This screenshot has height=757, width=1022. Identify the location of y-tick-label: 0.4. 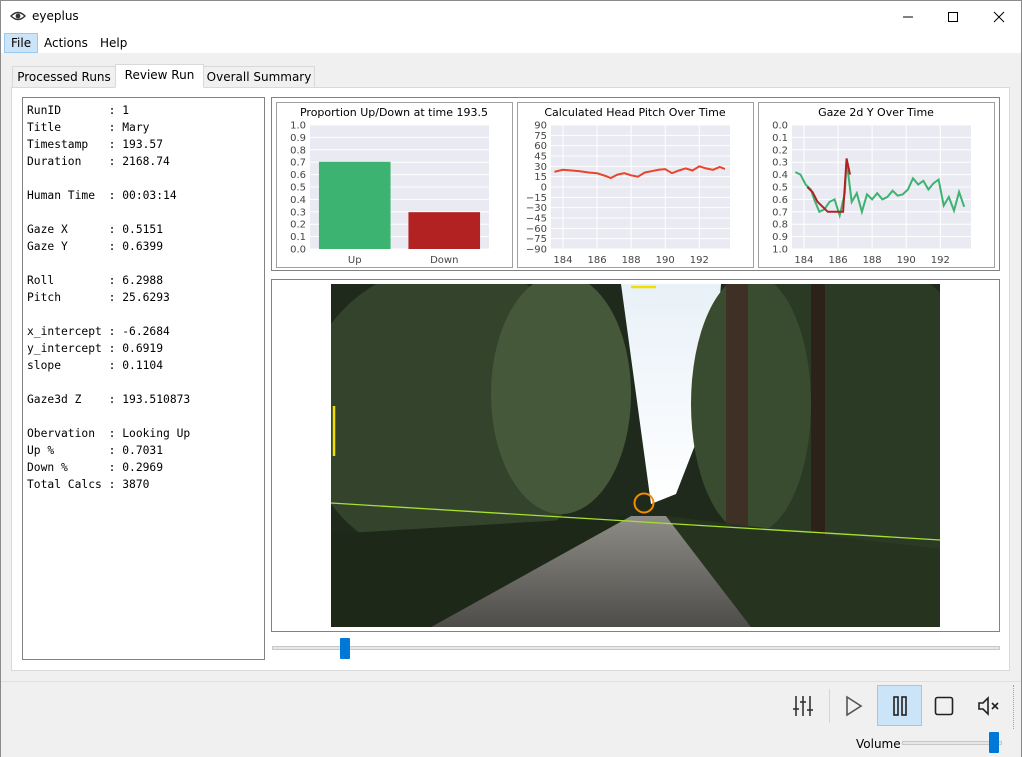
(780, 175).